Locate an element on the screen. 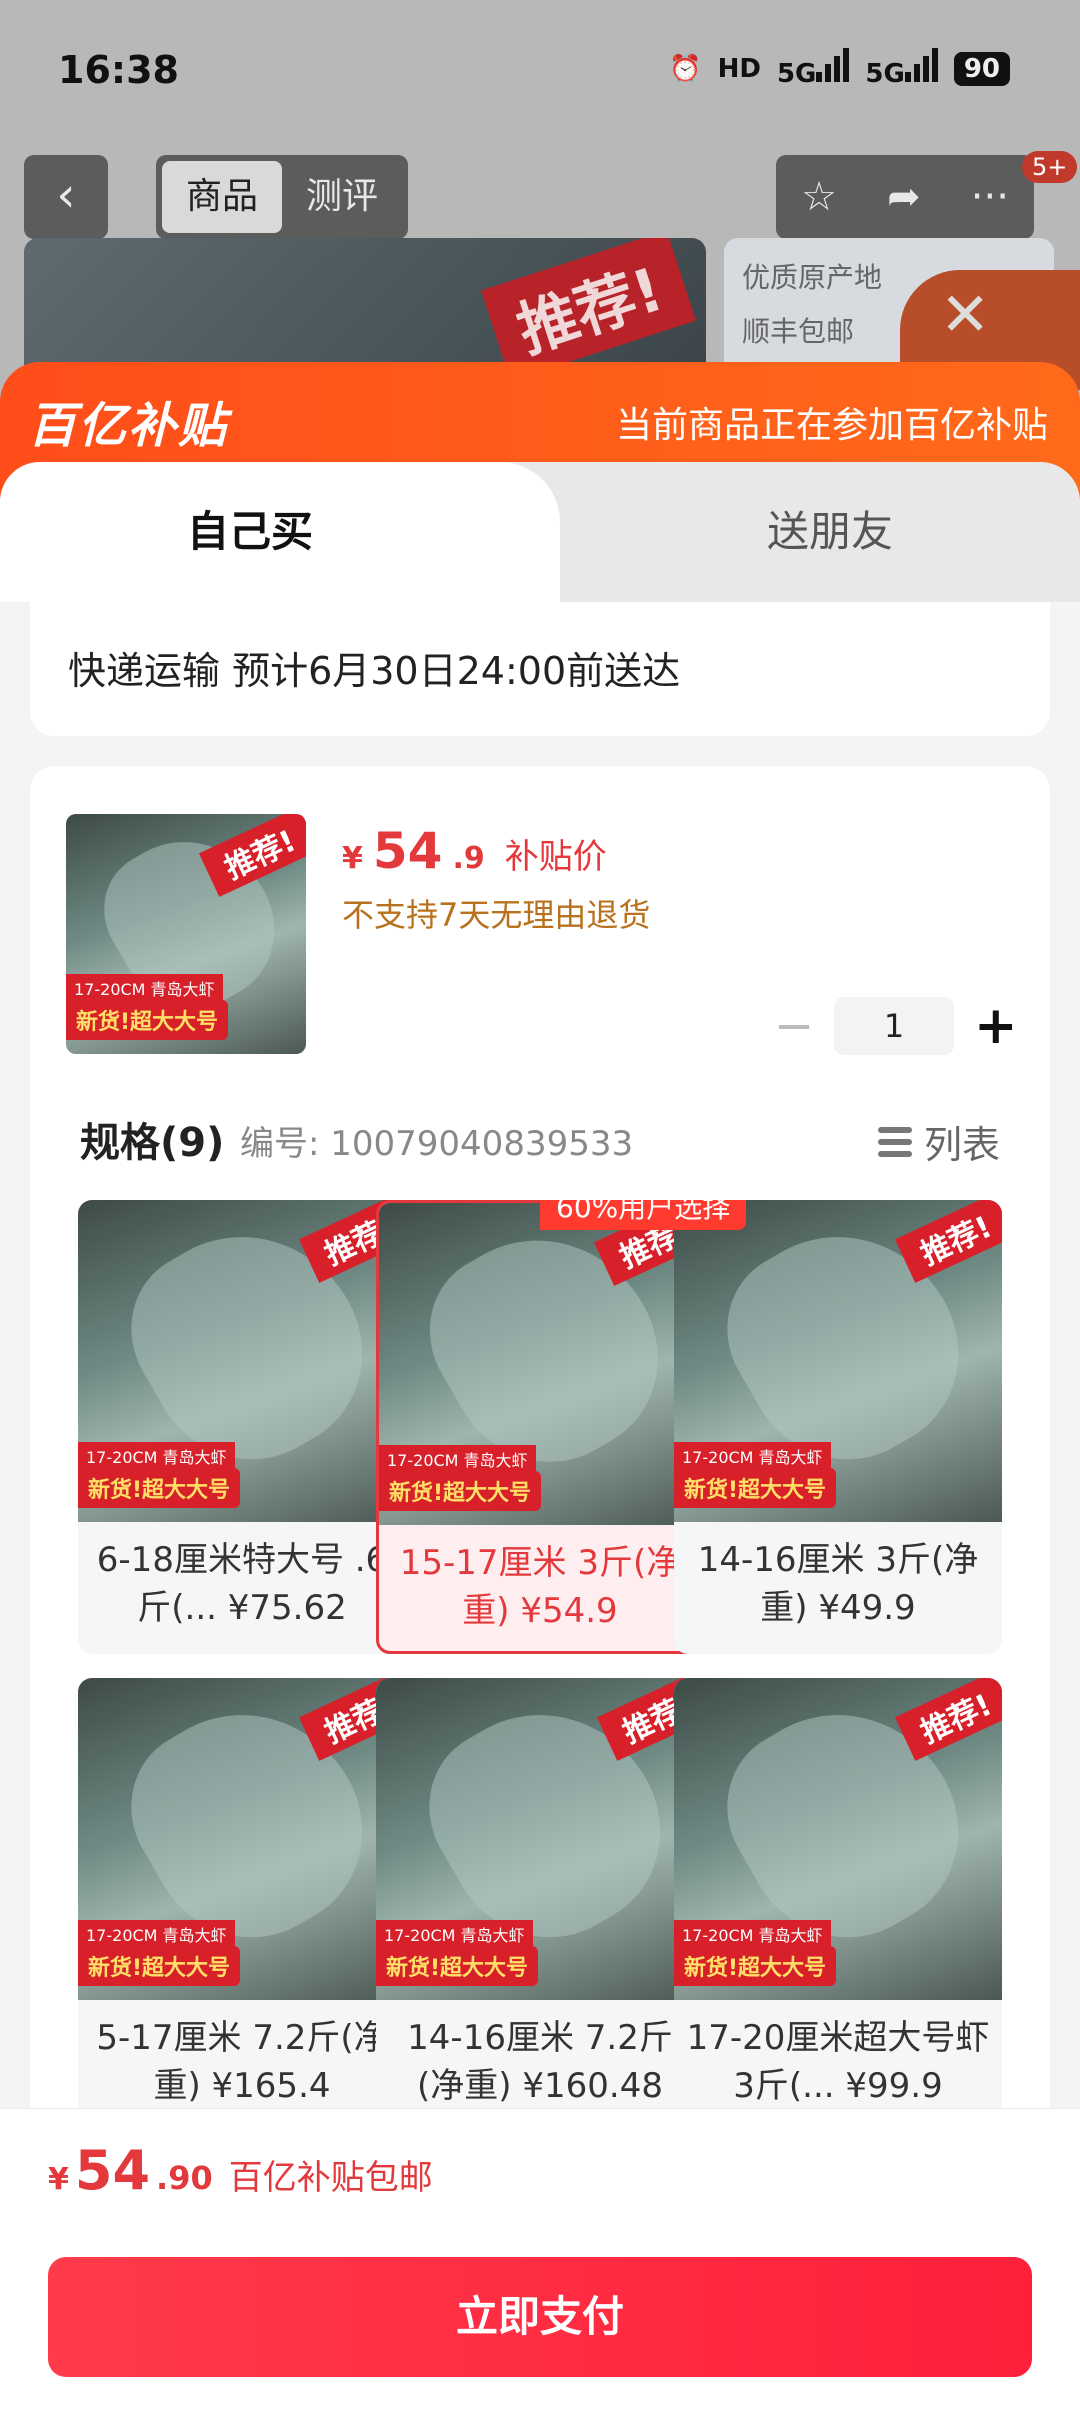  sku-label: 15-17厘米 3斤(净重) ¥54.9 is located at coordinates (540, 1587).